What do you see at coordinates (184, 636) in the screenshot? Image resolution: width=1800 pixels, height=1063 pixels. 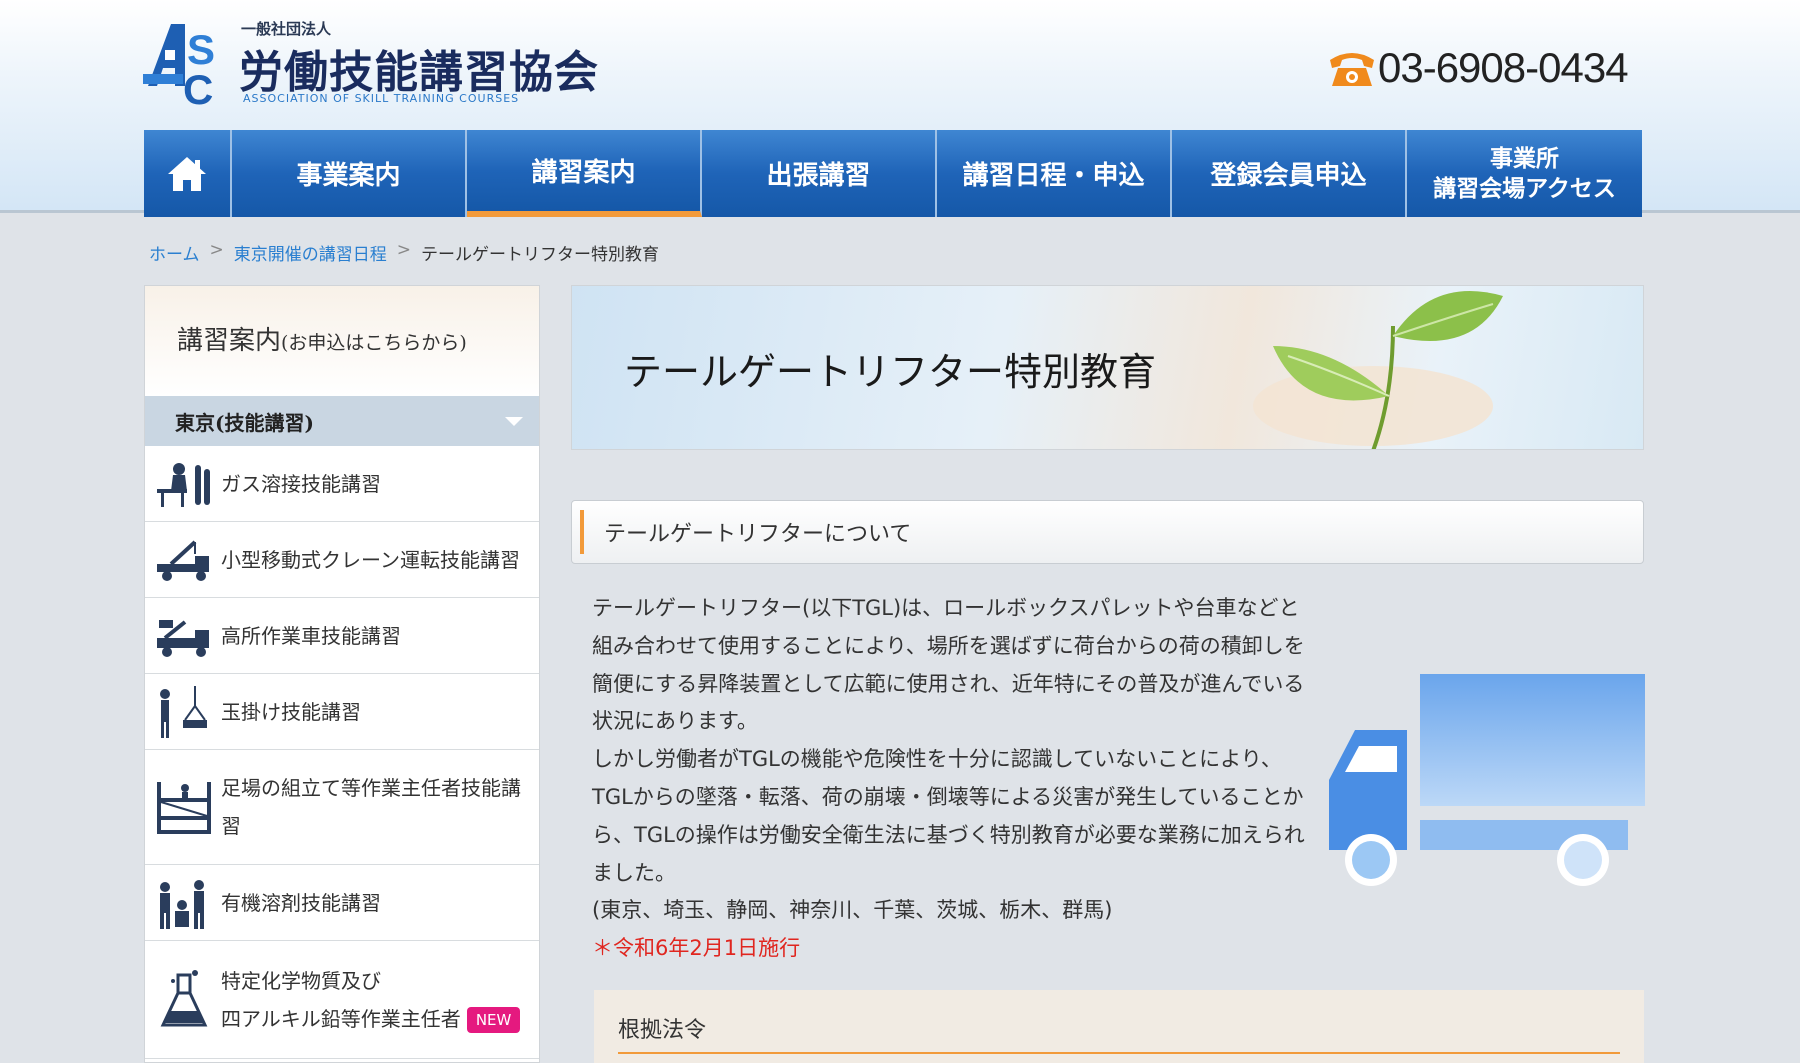 I see `aerial-work-truck-icon` at bounding box center [184, 636].